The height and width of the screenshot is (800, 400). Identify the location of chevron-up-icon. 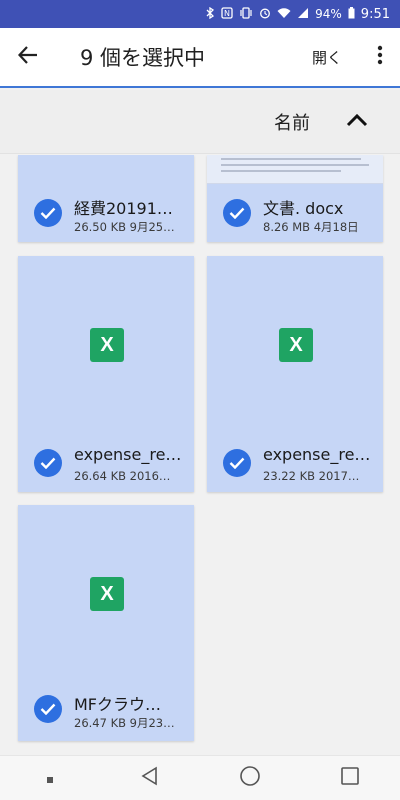
(357, 121).